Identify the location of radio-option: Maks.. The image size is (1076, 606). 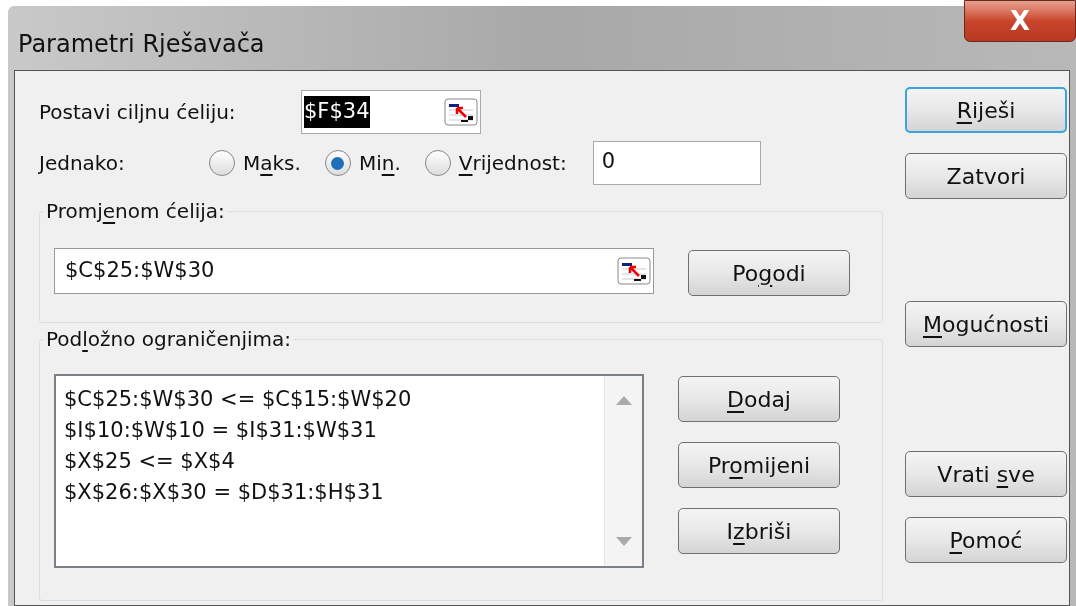
(255, 163).